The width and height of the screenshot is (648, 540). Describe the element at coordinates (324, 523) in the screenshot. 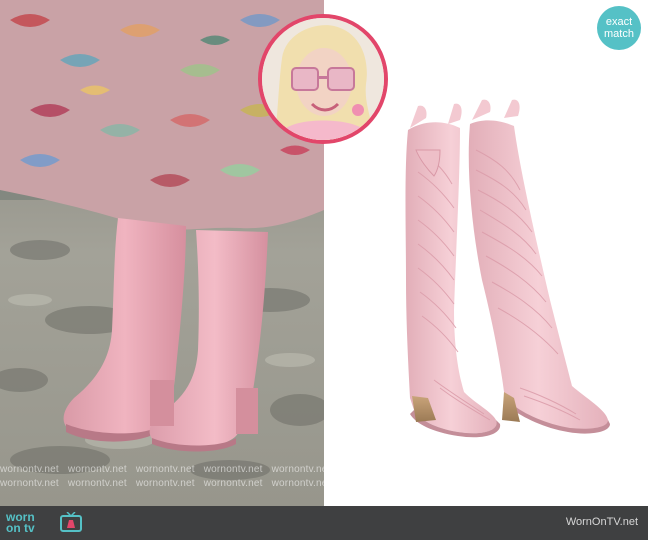

I see `footer-bar: worn on tv WornOnTV.net` at that location.